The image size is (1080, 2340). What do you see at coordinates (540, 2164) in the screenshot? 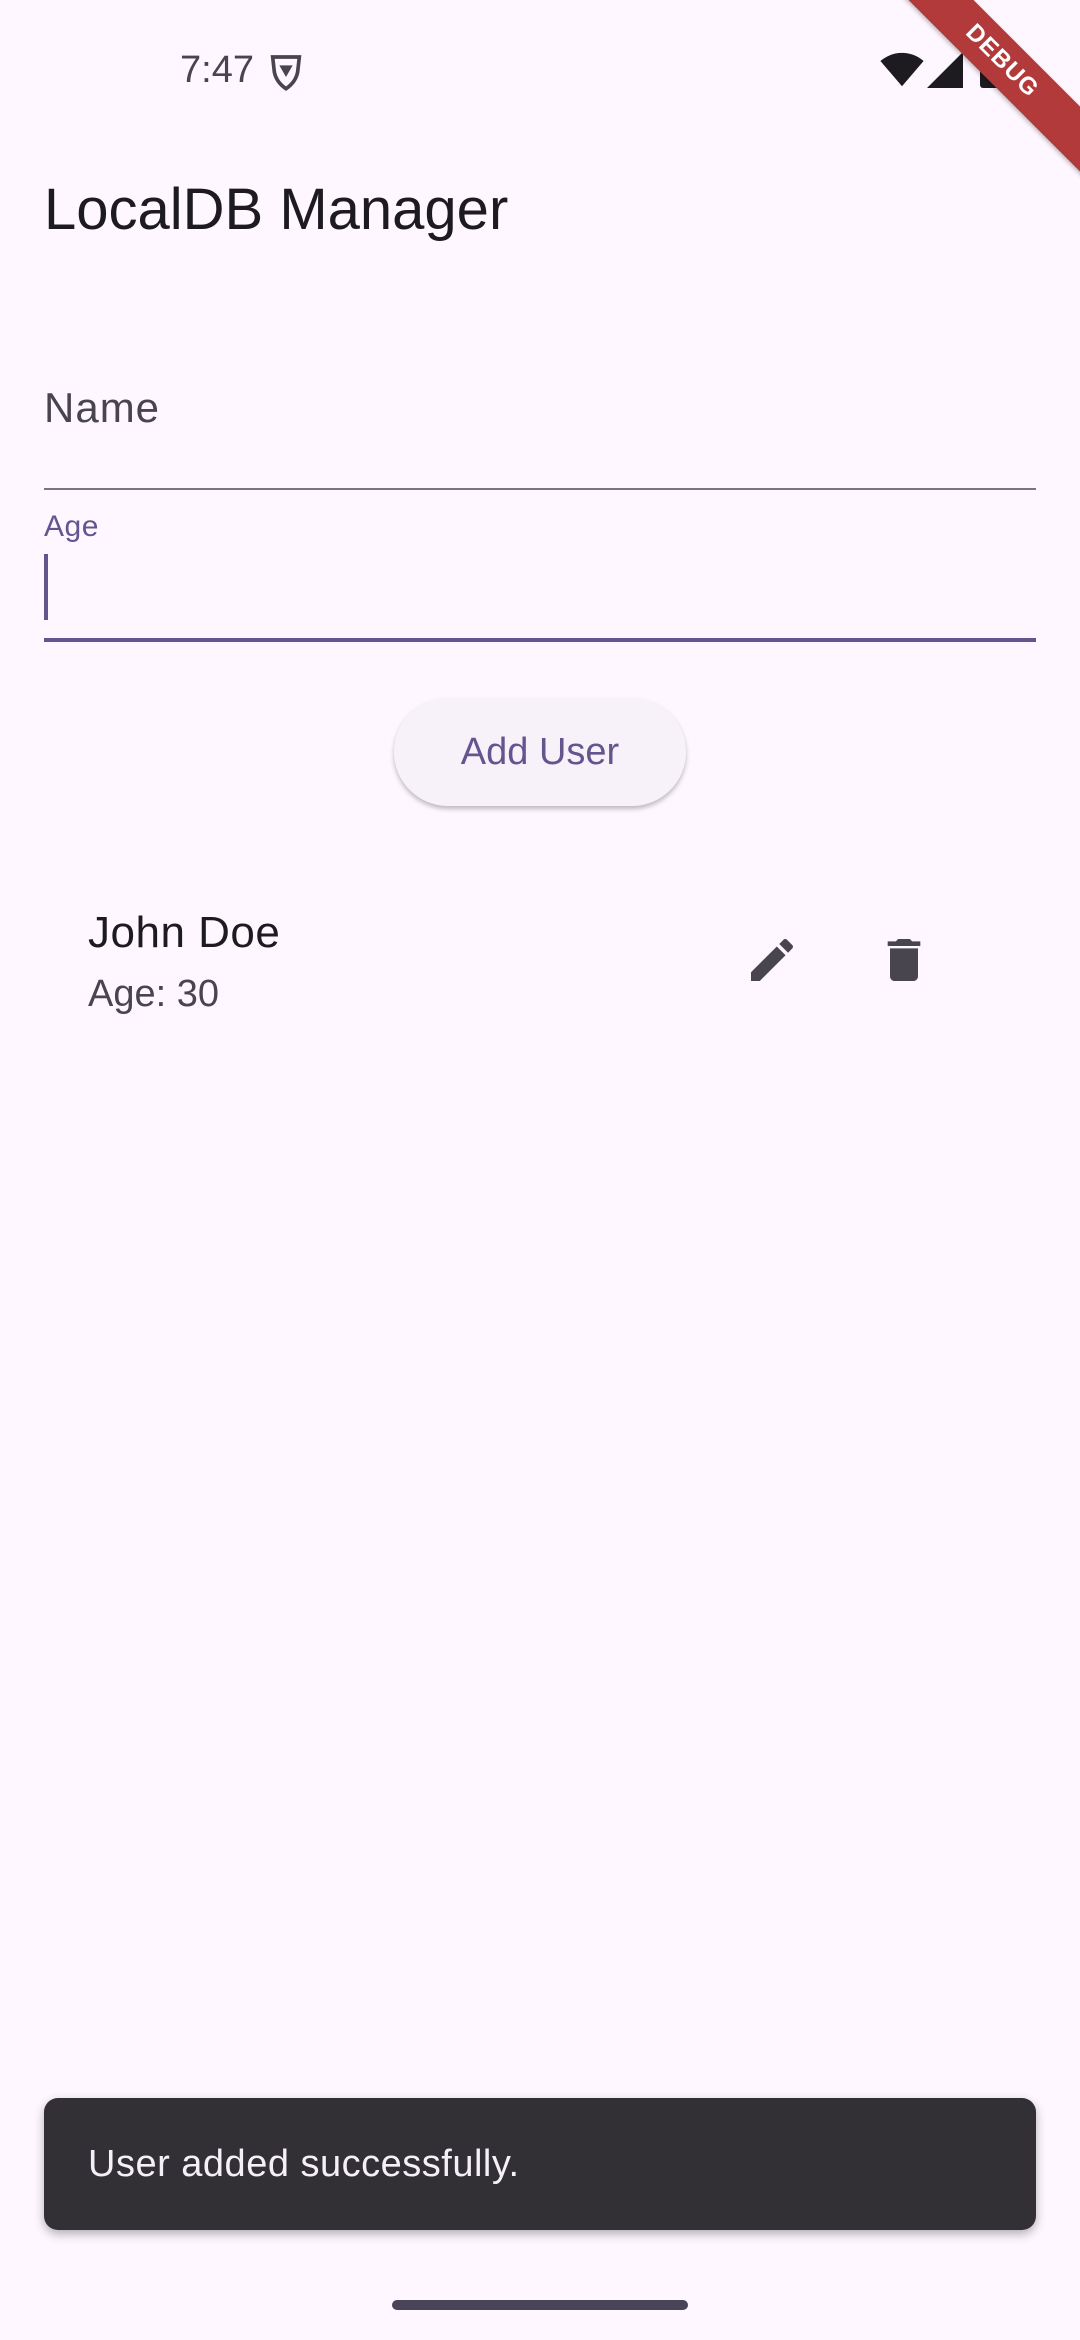
I see `snackbar: User added successfully.` at bounding box center [540, 2164].